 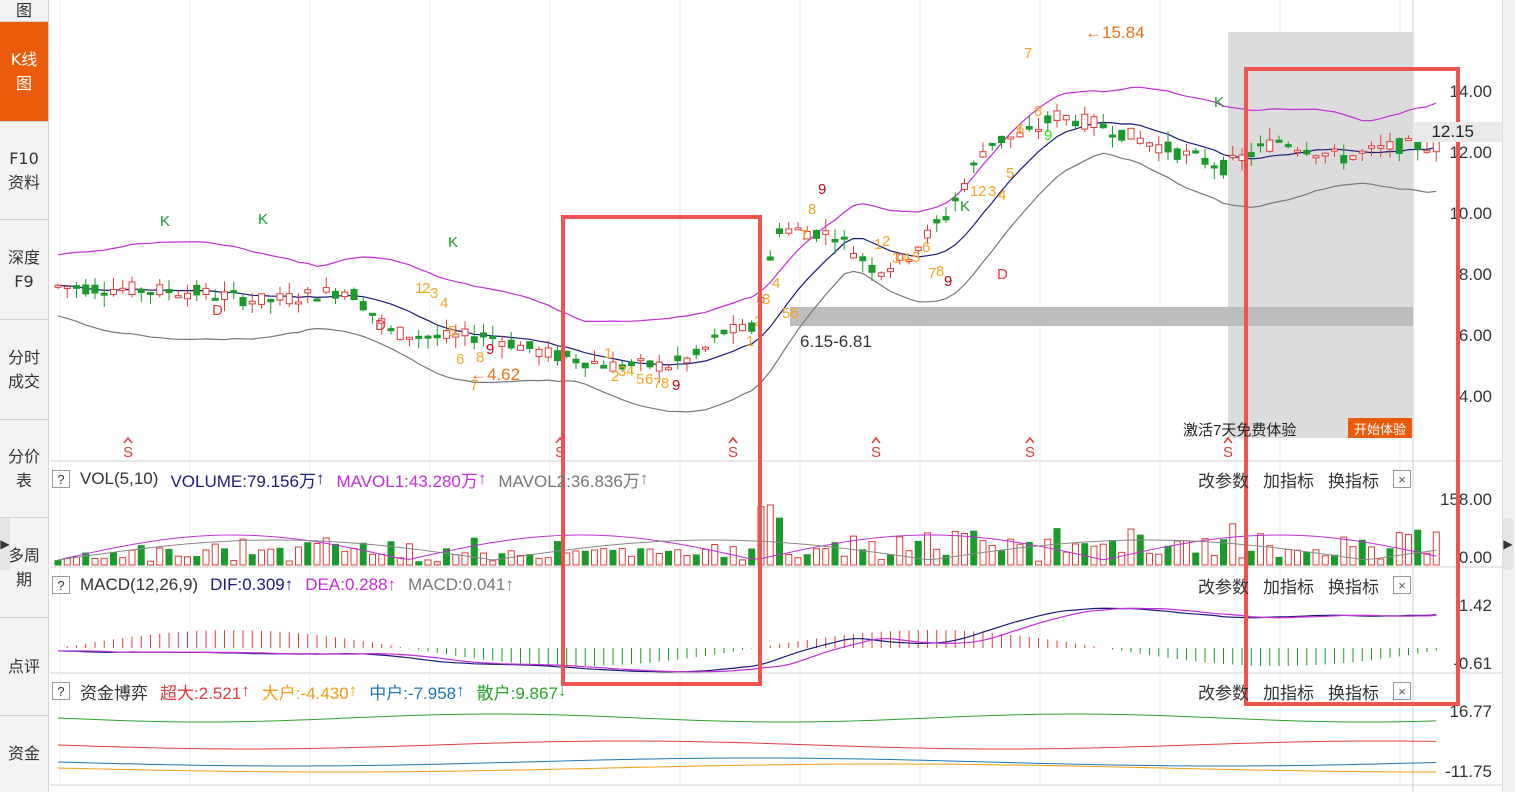 I want to click on y-tick-label: 8.00, so click(x=1475, y=274).